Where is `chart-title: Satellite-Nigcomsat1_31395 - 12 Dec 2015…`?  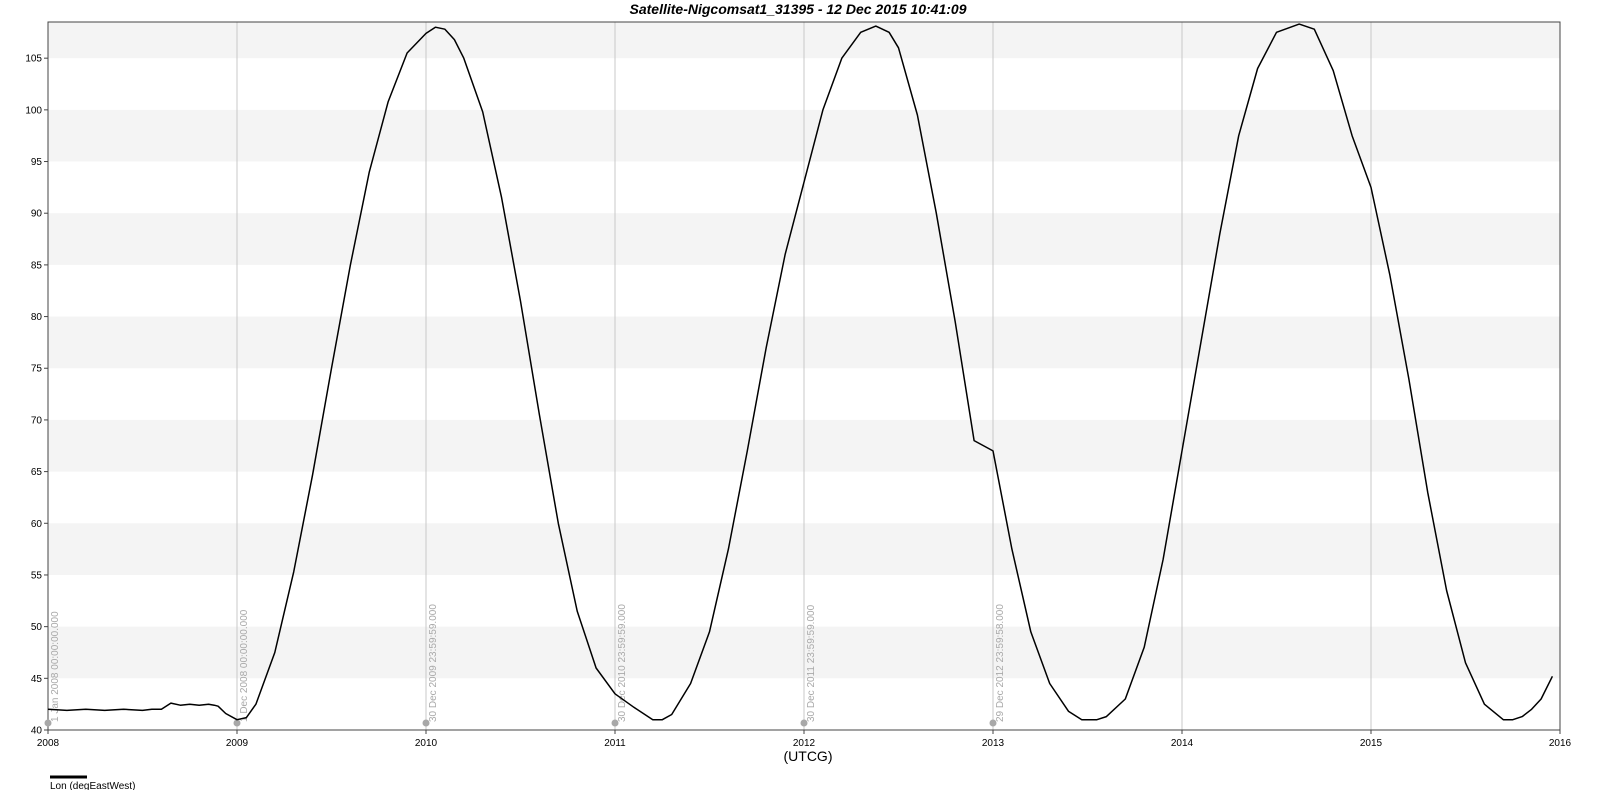
chart-title: Satellite-Nigcomsat1_31395 - 12 Dec 2015… is located at coordinates (798, 9).